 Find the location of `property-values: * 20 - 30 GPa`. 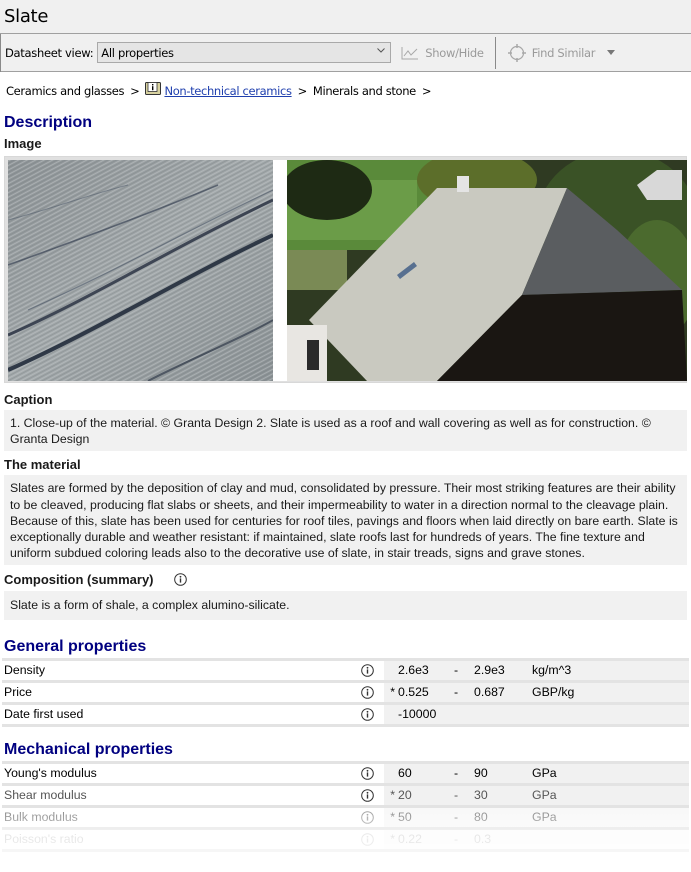

property-values: * 20 - 30 GPa is located at coordinates (536, 795).